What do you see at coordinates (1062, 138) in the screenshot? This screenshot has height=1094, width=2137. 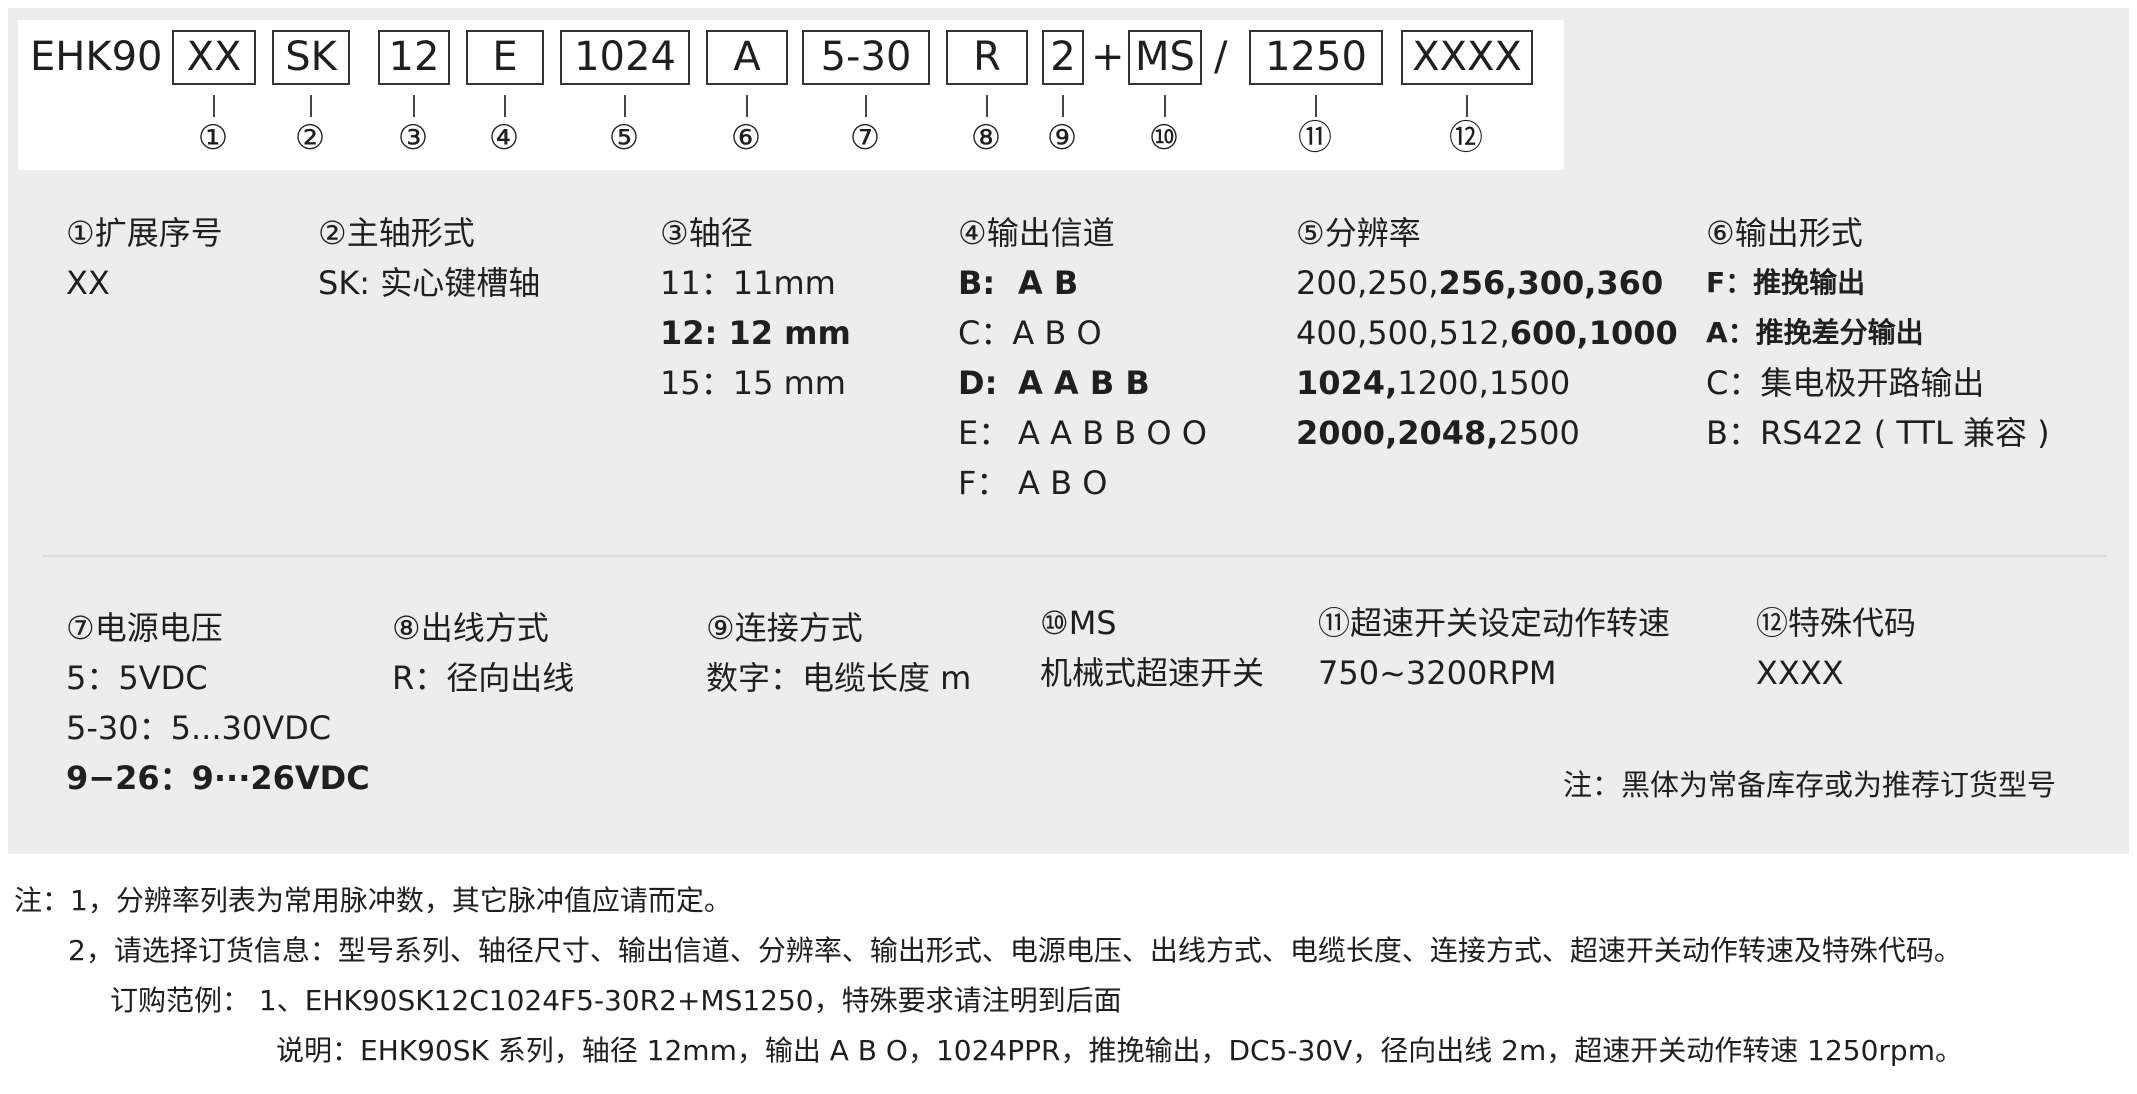 I see `code-number-9: ⑨` at bounding box center [1062, 138].